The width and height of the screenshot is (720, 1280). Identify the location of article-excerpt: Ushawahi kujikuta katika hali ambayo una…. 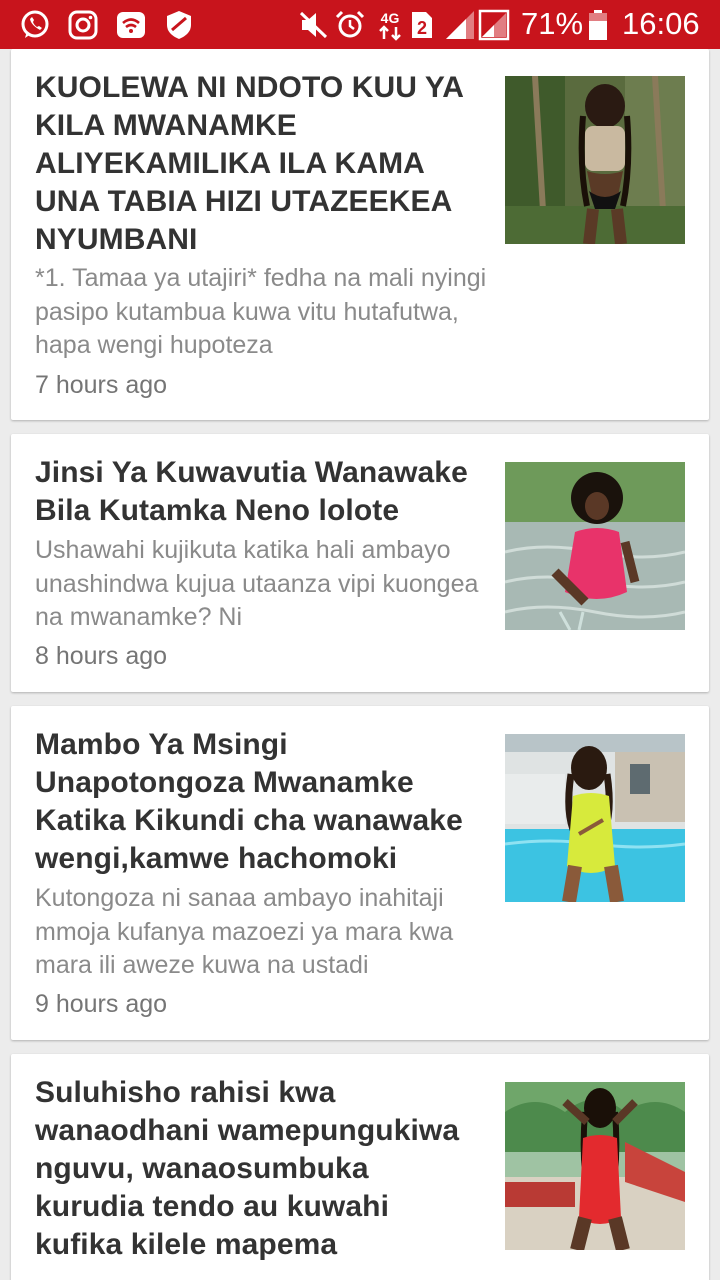
(257, 583).